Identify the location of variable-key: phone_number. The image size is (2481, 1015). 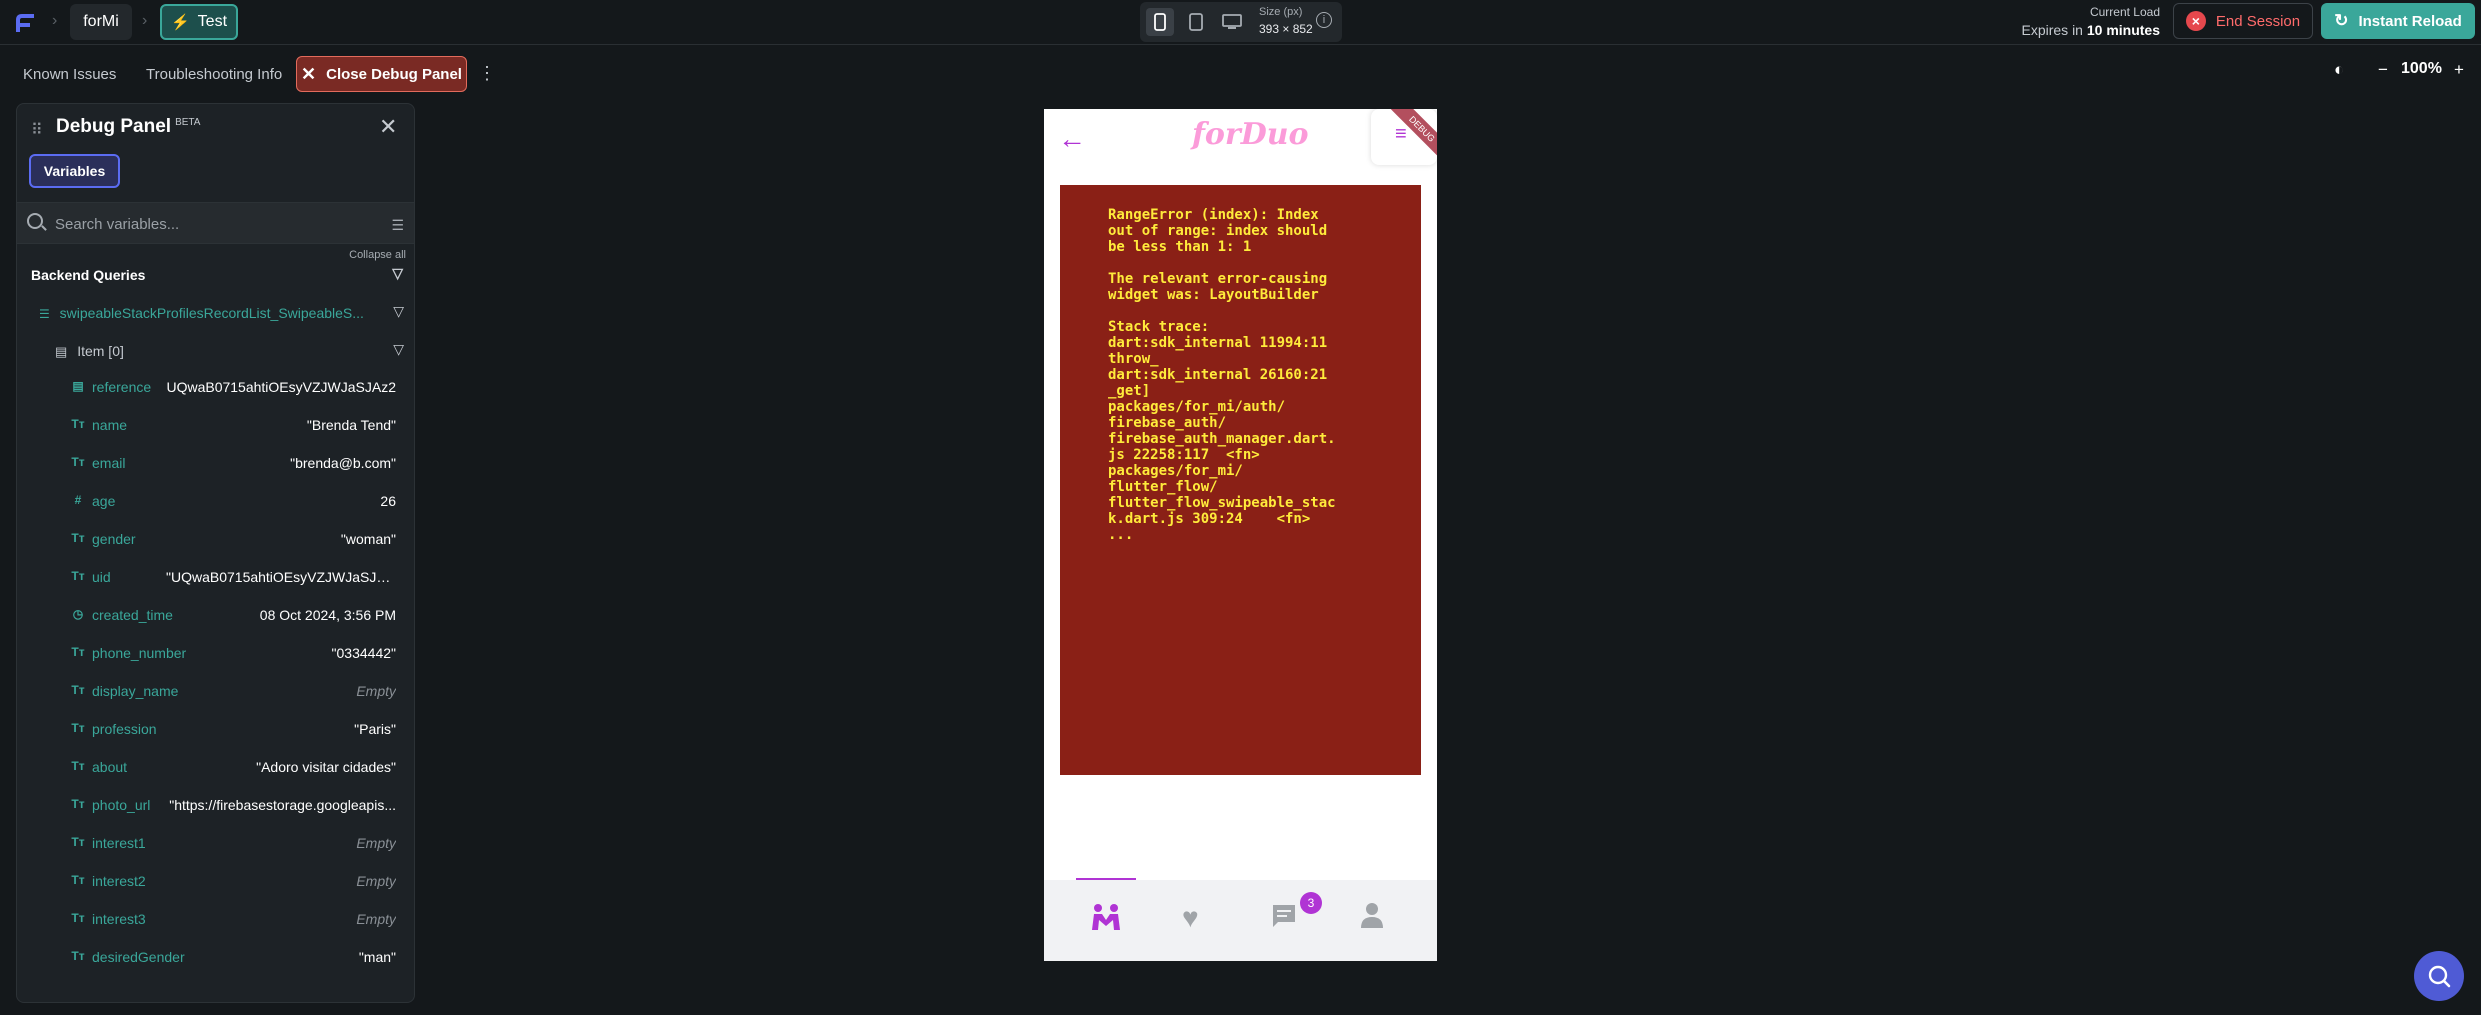
(139, 653).